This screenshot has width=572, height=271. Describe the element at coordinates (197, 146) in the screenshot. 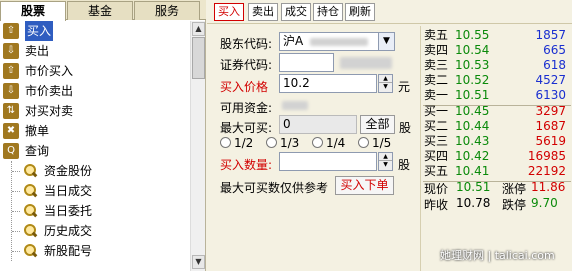

I see `tree-scrollbar: ▲ ▼` at that location.